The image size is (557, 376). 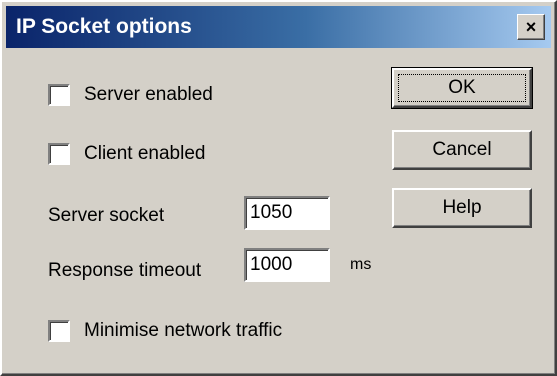 I want to click on cancel-button: Cancel, so click(x=462, y=150).